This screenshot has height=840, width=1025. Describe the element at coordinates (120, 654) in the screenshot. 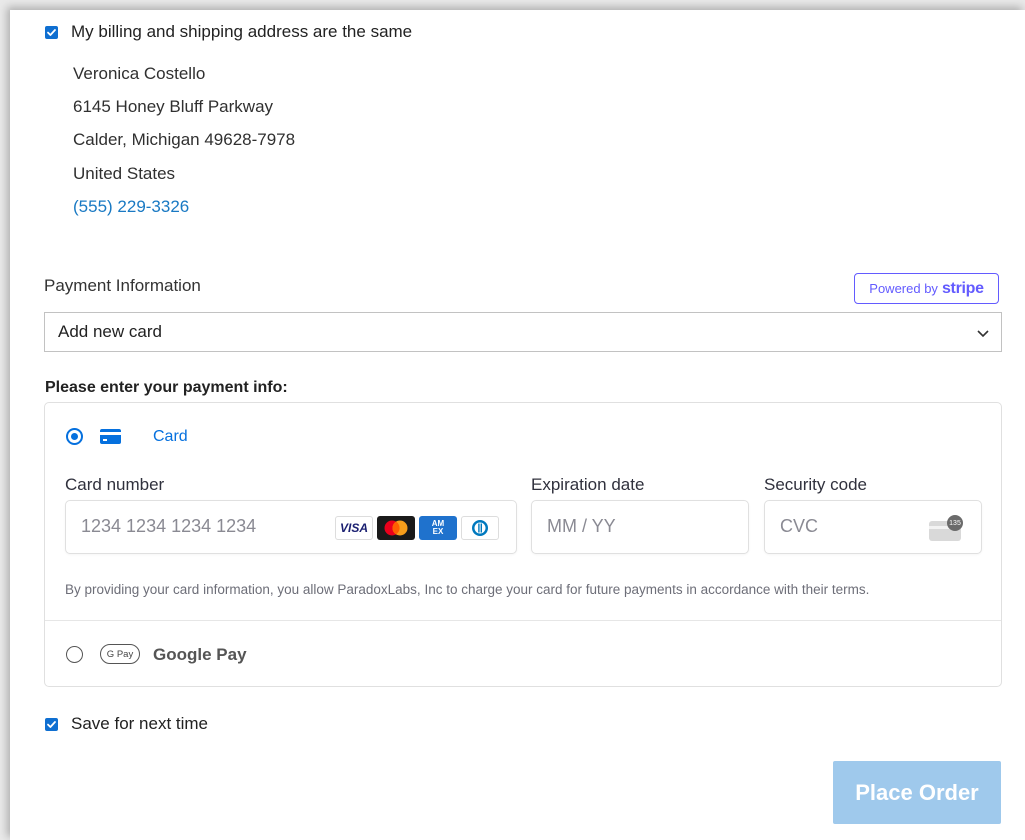

I see `google-pay-icon: G Pay` at that location.